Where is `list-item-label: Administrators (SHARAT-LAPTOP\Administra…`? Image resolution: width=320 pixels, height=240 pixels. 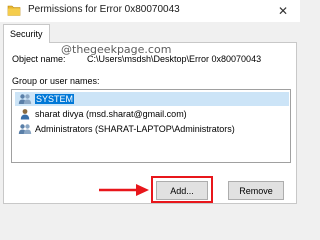
list-item-label: Administrators (SHARAT-LAPTOP\Administra… is located at coordinates (135, 129).